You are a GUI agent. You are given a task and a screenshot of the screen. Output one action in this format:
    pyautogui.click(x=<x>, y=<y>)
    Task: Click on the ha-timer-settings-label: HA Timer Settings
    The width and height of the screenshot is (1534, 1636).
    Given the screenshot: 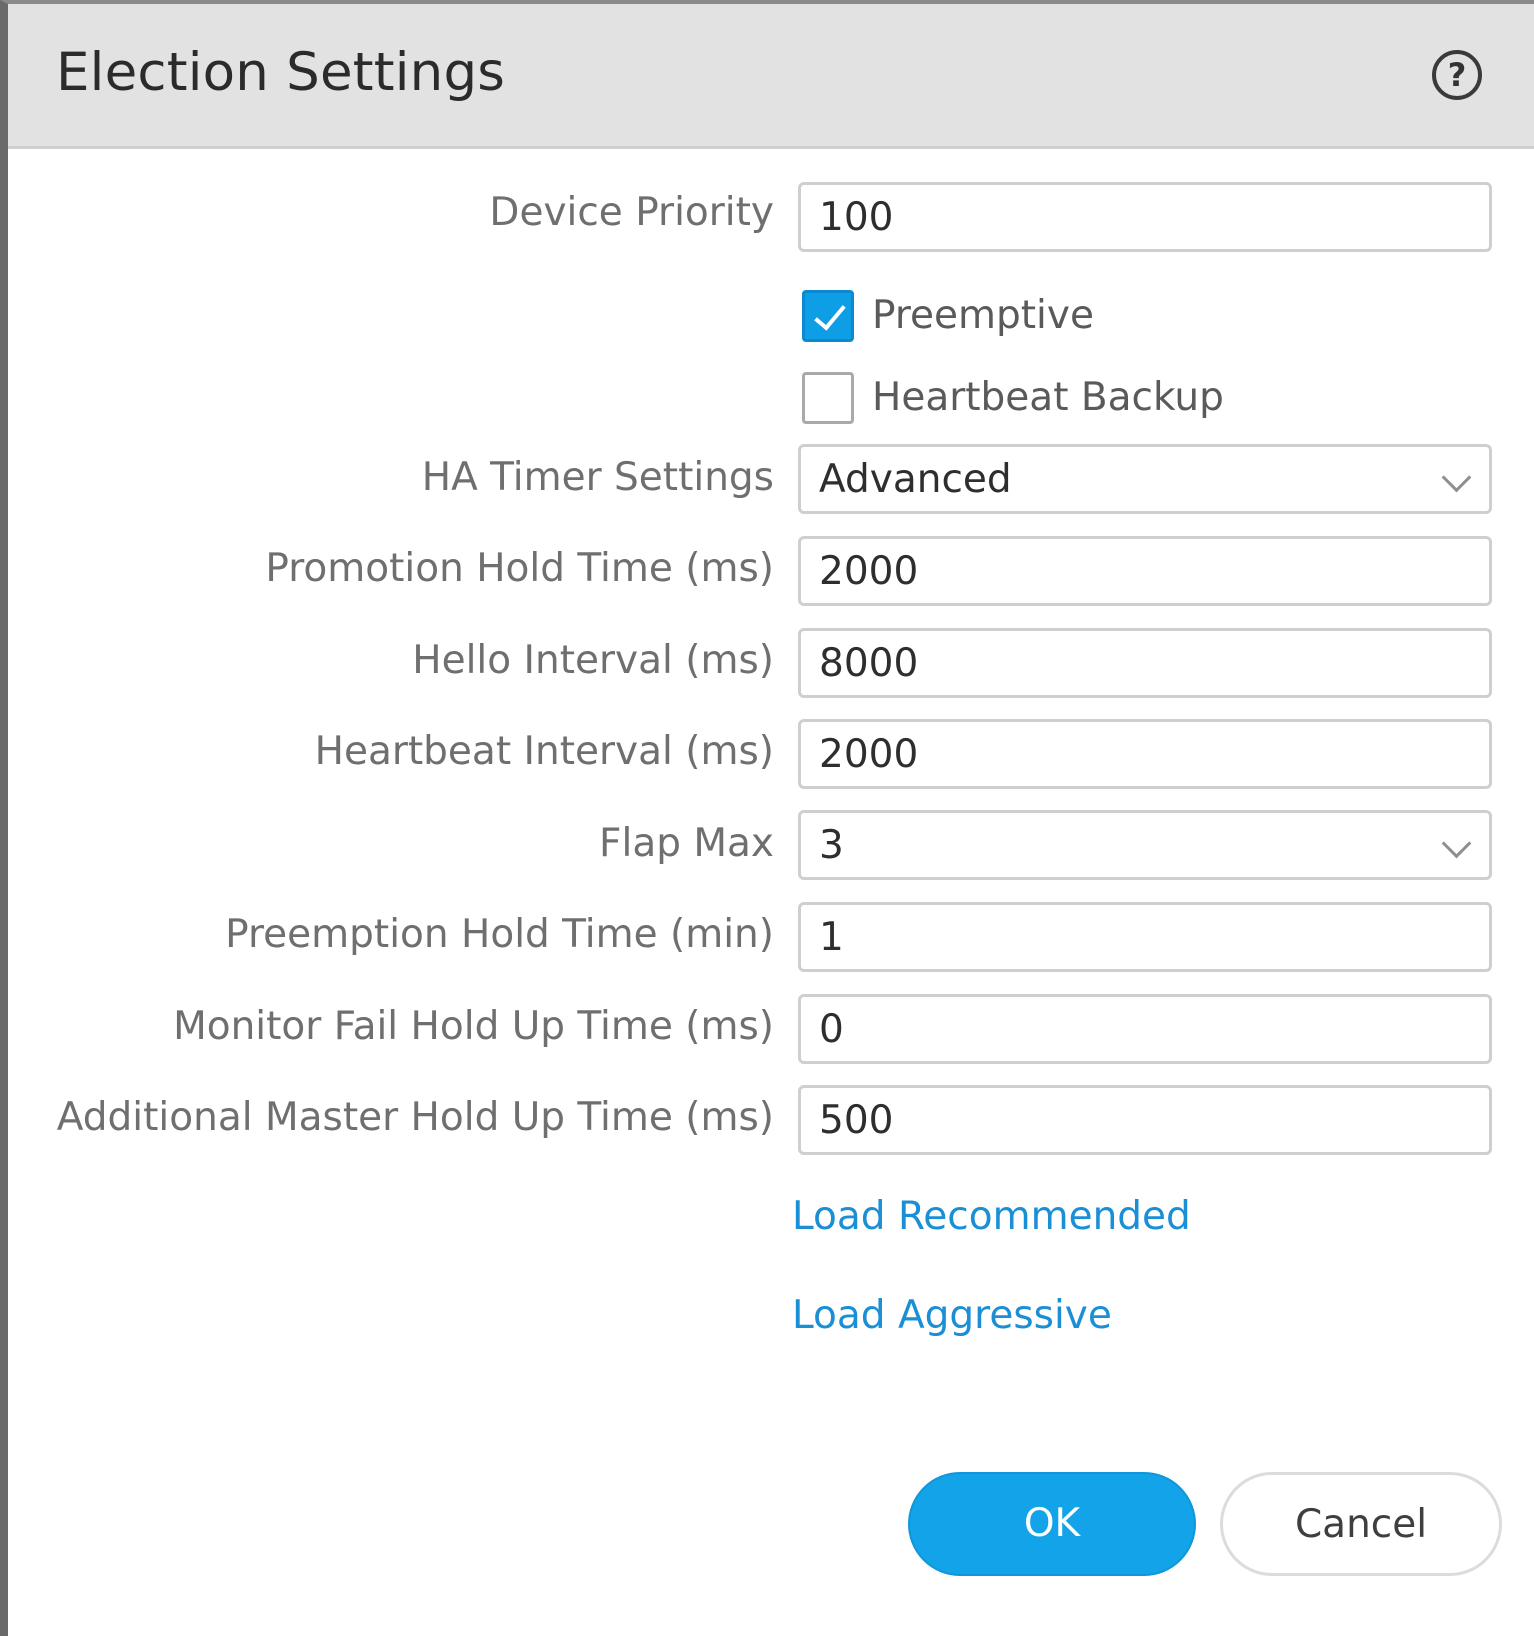 What is the action you would take?
    pyautogui.click(x=597, y=477)
    